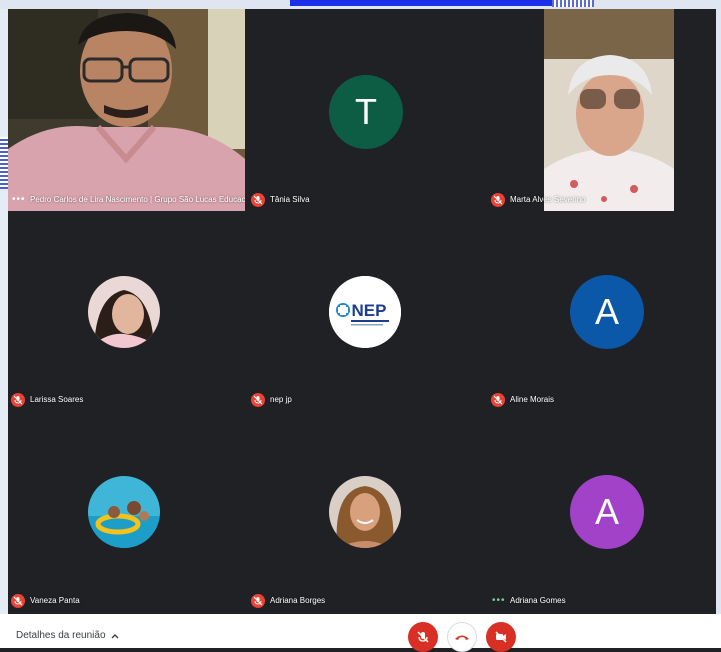 The height and width of the screenshot is (652, 721). I want to click on camera-off-icon, so click(501, 637).